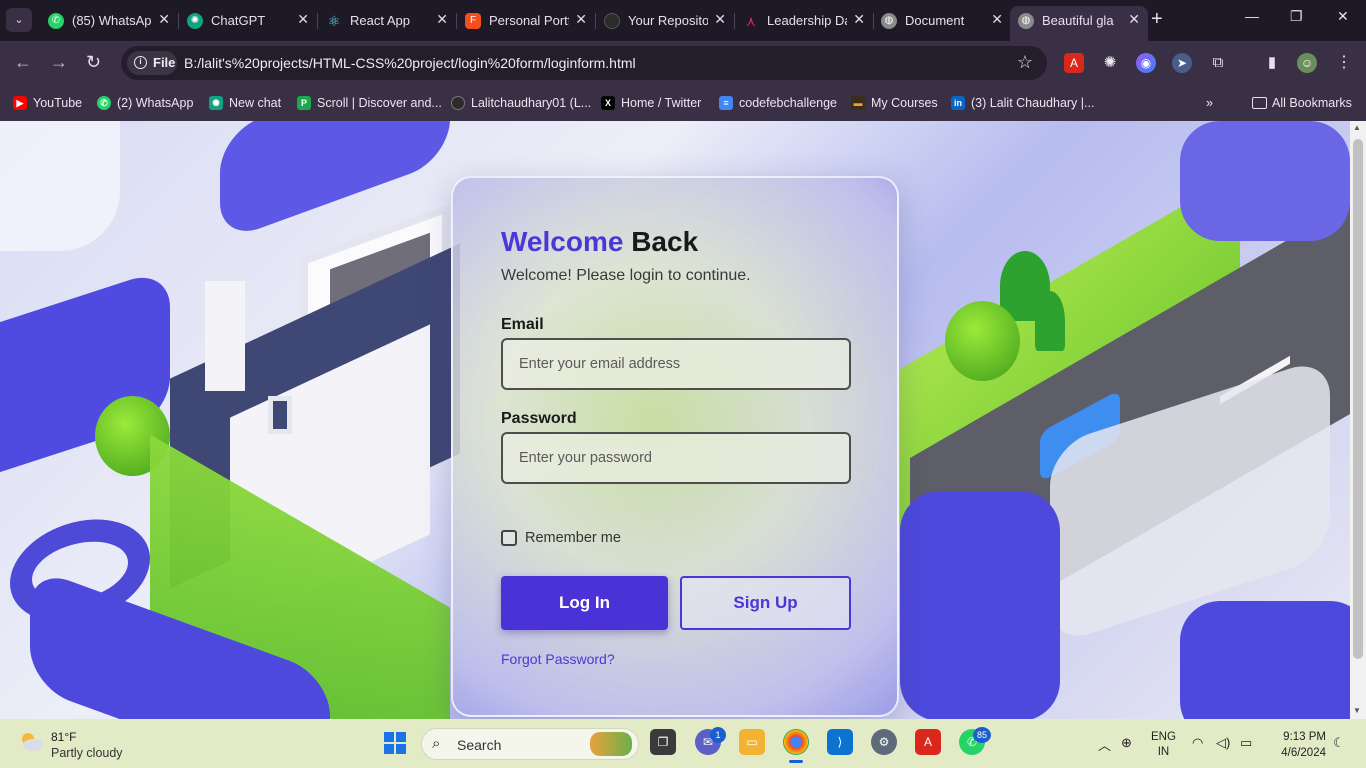 This screenshot has width=1366, height=768. What do you see at coordinates (752, 742) in the screenshot?
I see `file-explorer-icon: ▭` at bounding box center [752, 742].